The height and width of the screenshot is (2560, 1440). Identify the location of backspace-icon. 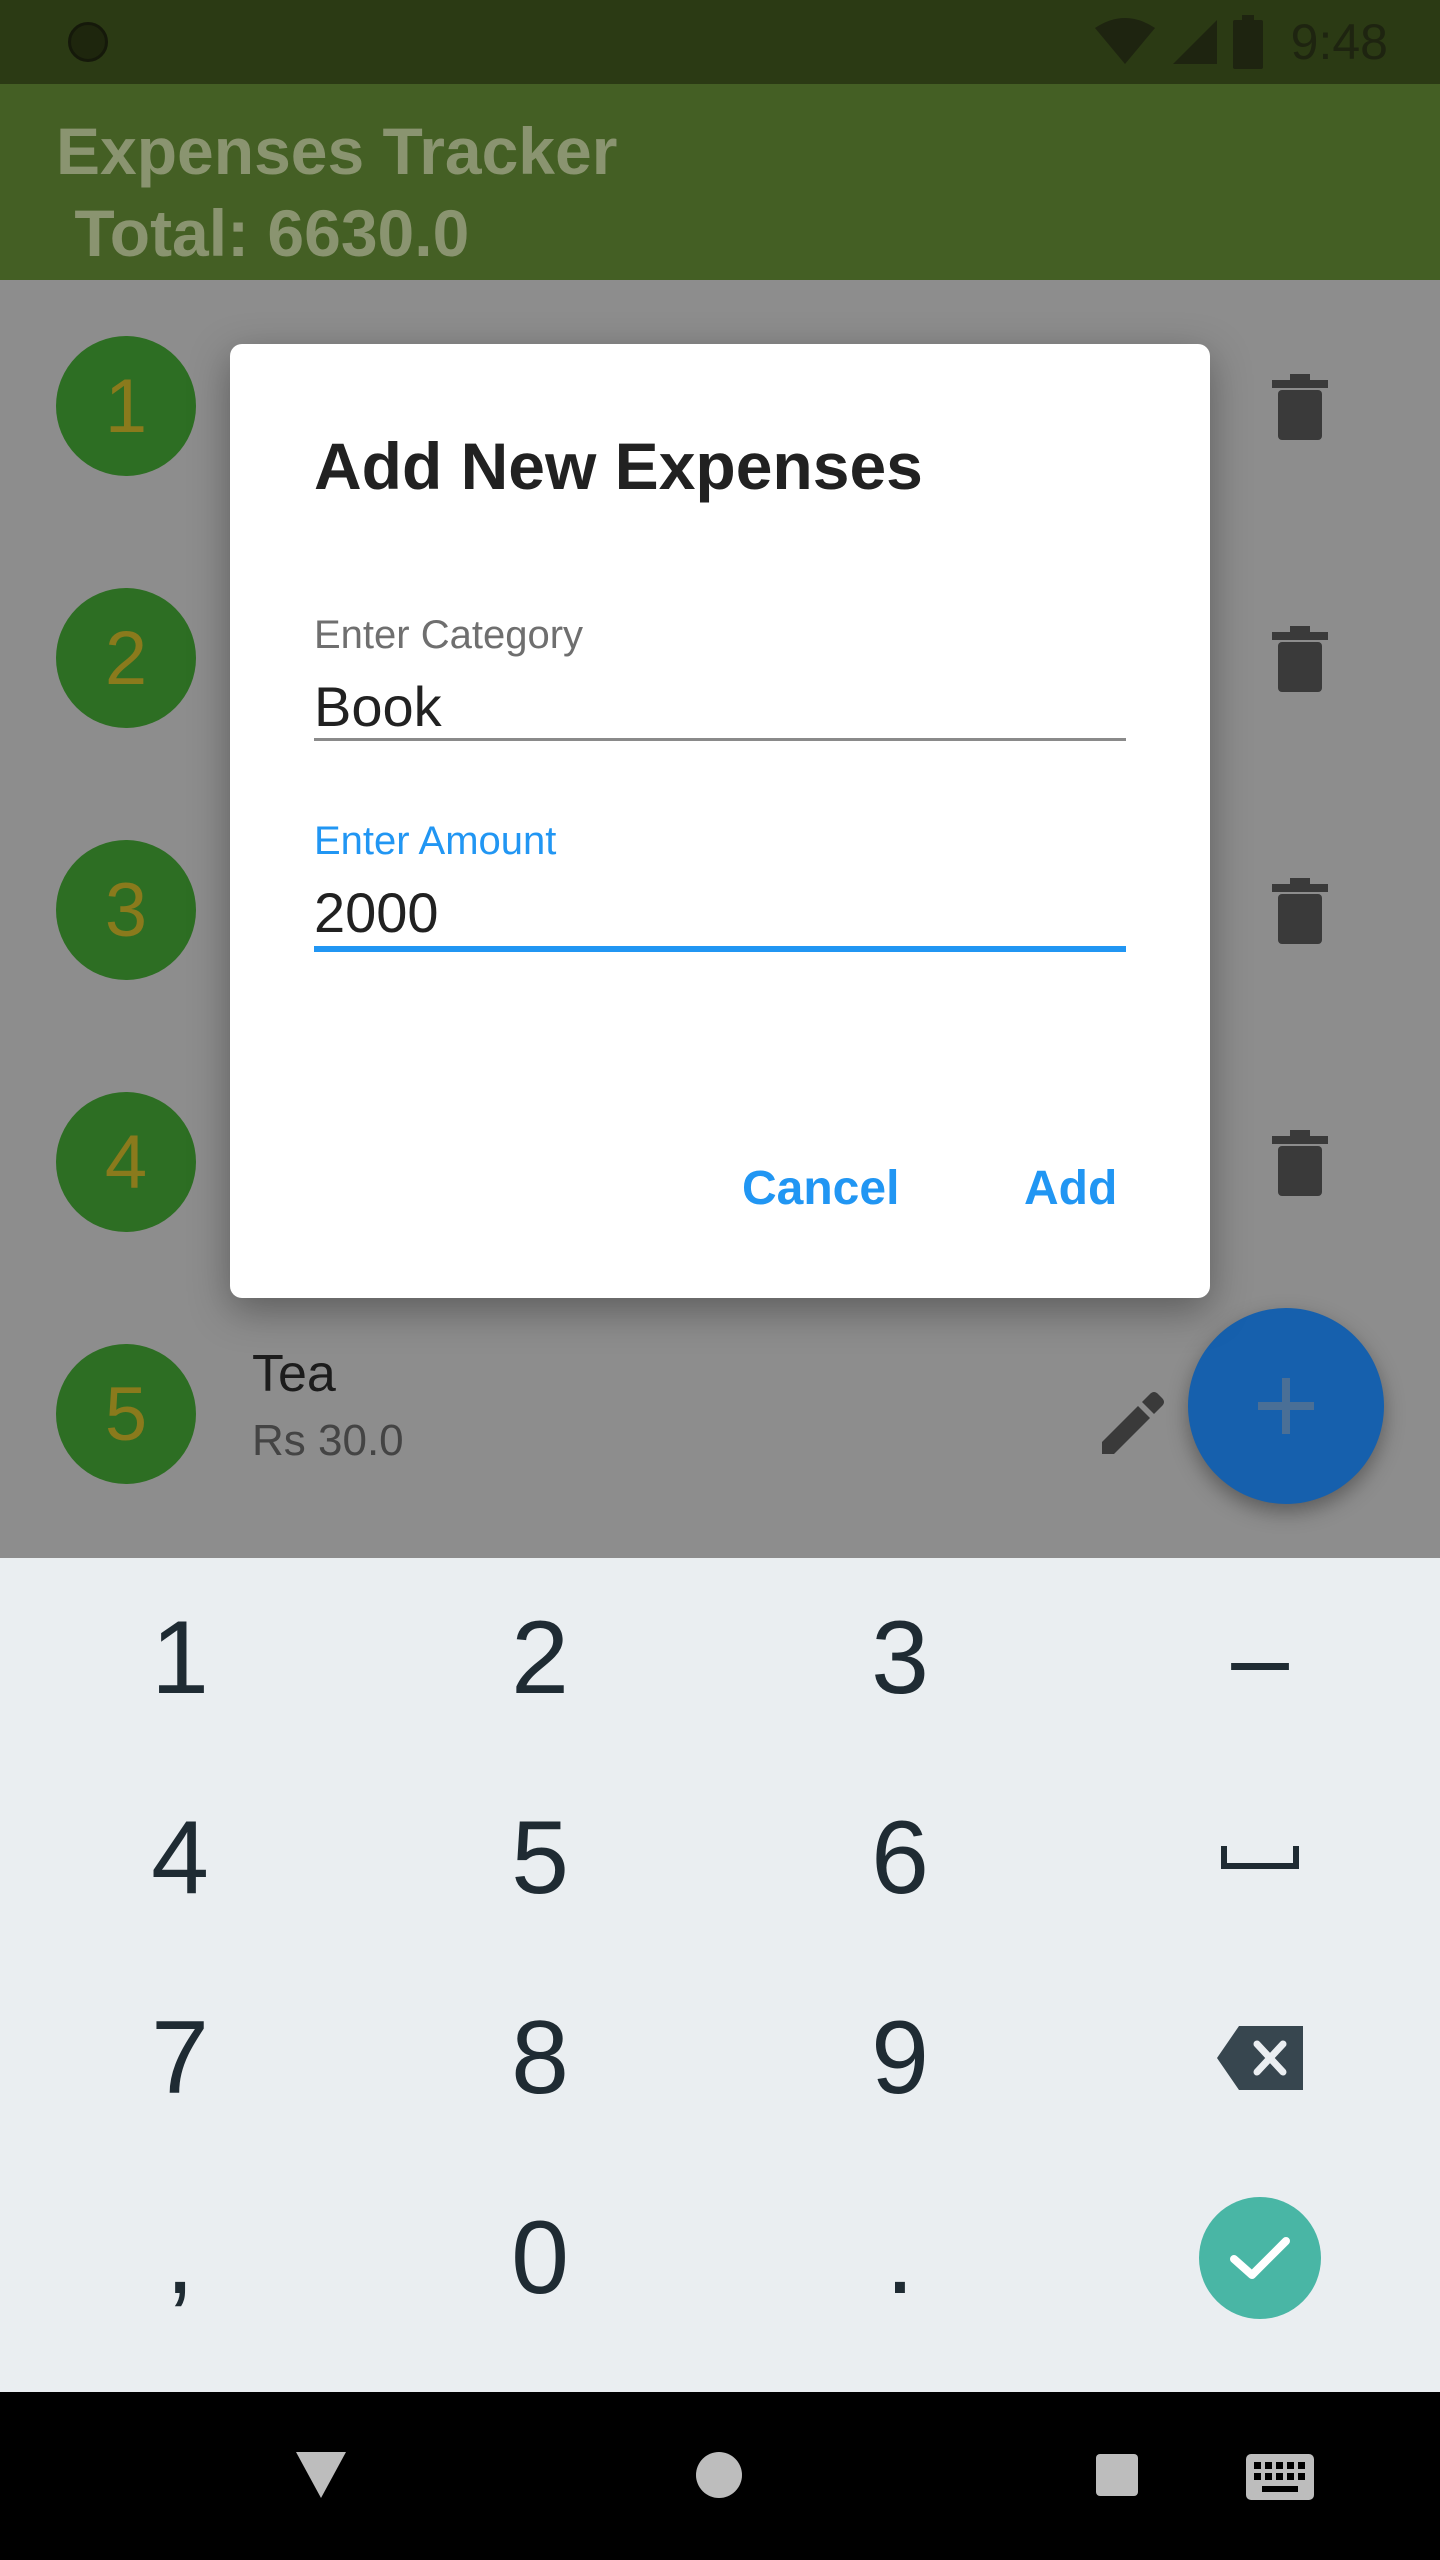
(1260, 2058).